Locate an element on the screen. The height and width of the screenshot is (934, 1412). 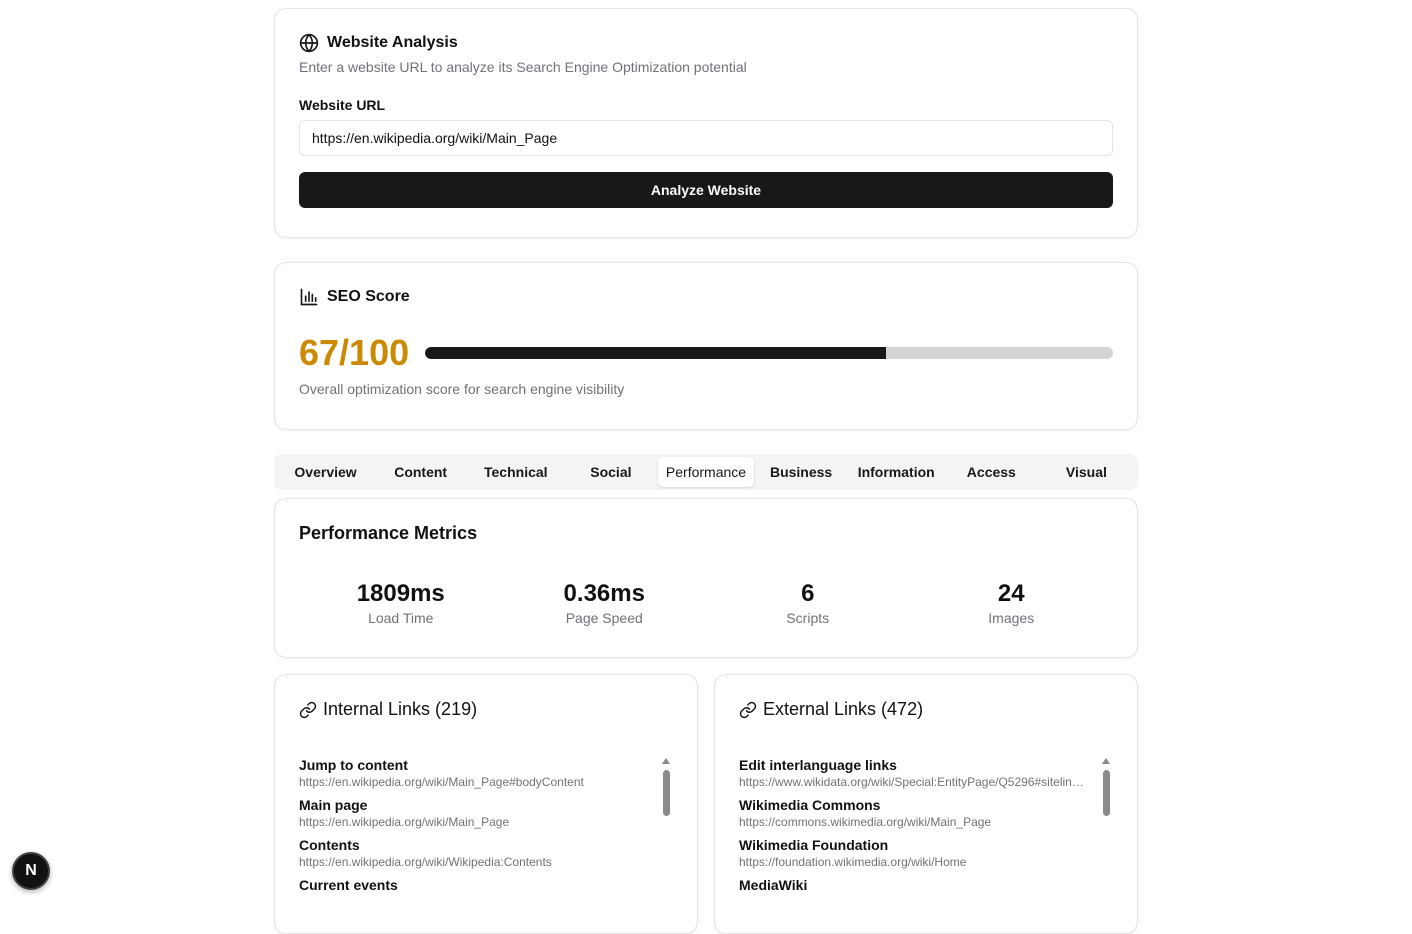
metric-scripts: 6 Scripts is located at coordinates (808, 603).